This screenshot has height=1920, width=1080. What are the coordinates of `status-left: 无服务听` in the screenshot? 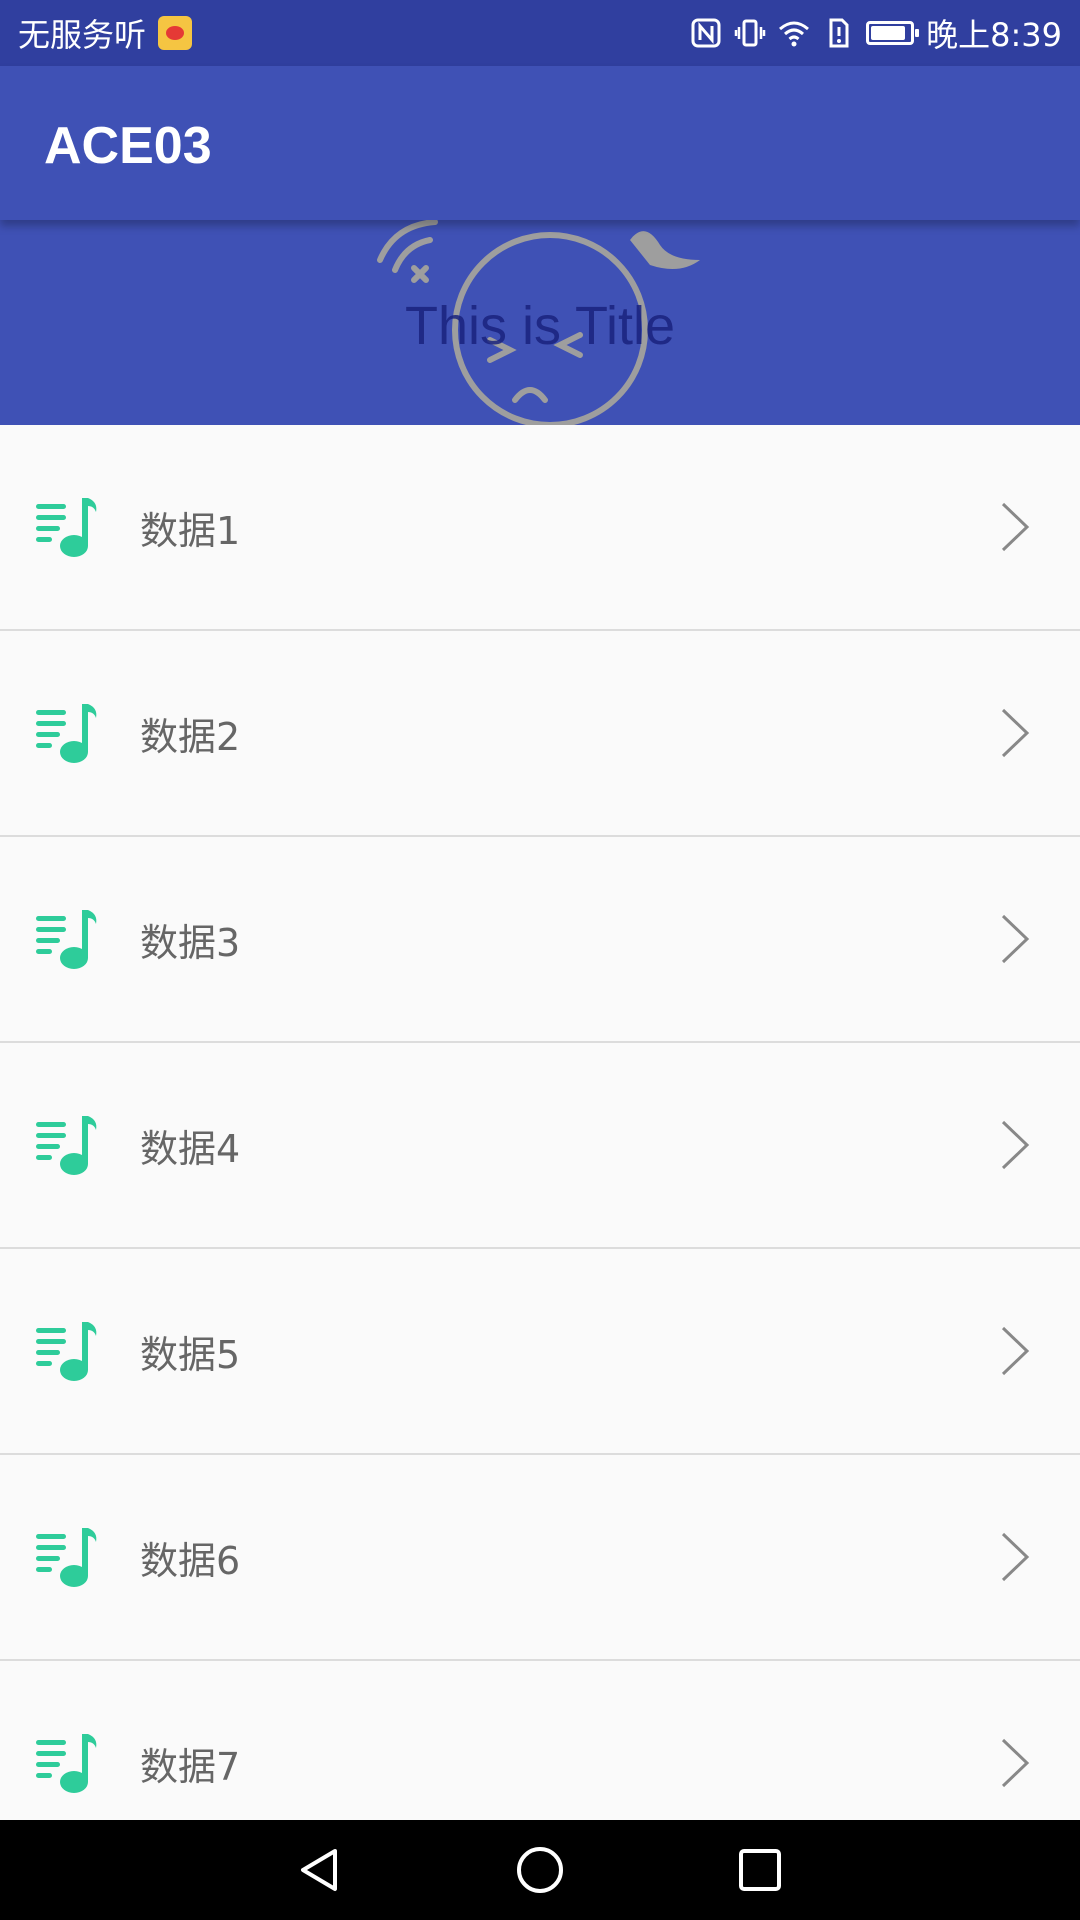 It's located at (105, 33).